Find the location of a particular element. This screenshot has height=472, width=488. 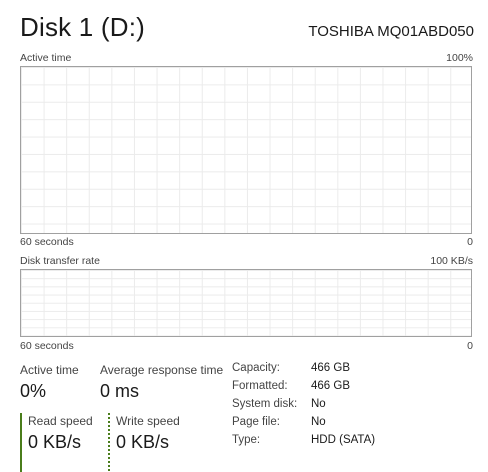

info-key: Formatted: is located at coordinates (260, 386).